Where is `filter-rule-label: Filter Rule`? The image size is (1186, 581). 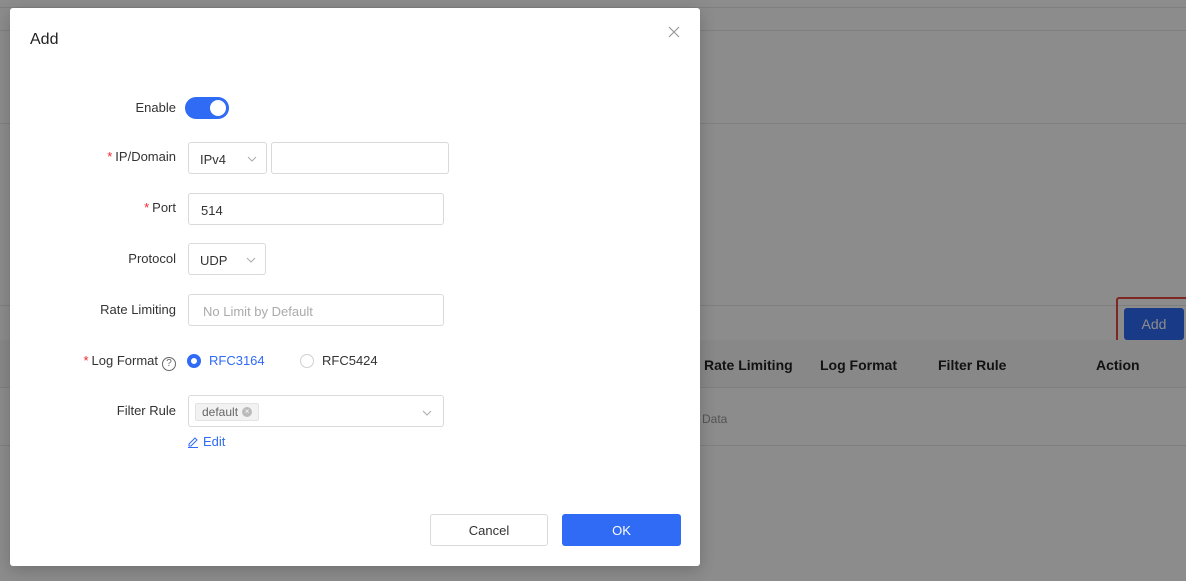 filter-rule-label: Filter Rule is located at coordinates (146, 410).